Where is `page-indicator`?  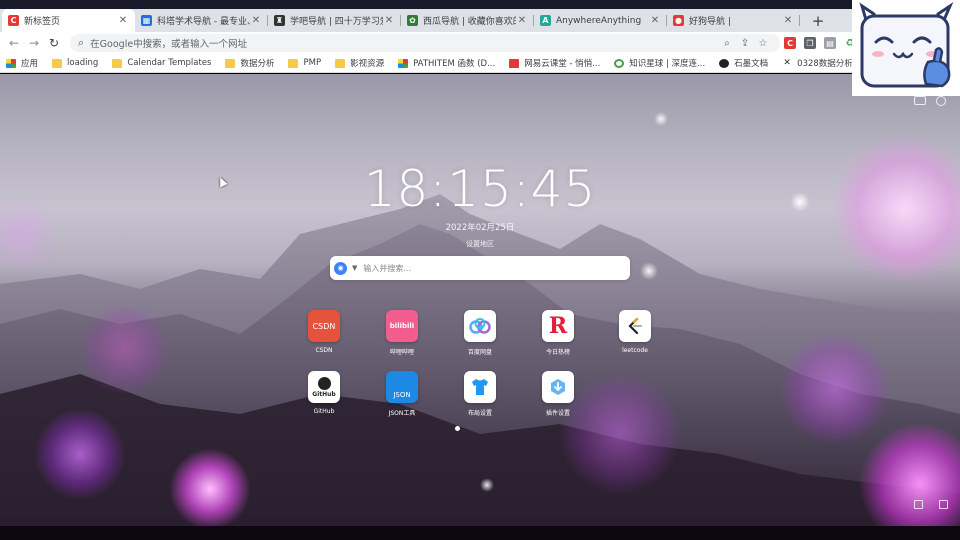
page-indicator is located at coordinates (457, 428).